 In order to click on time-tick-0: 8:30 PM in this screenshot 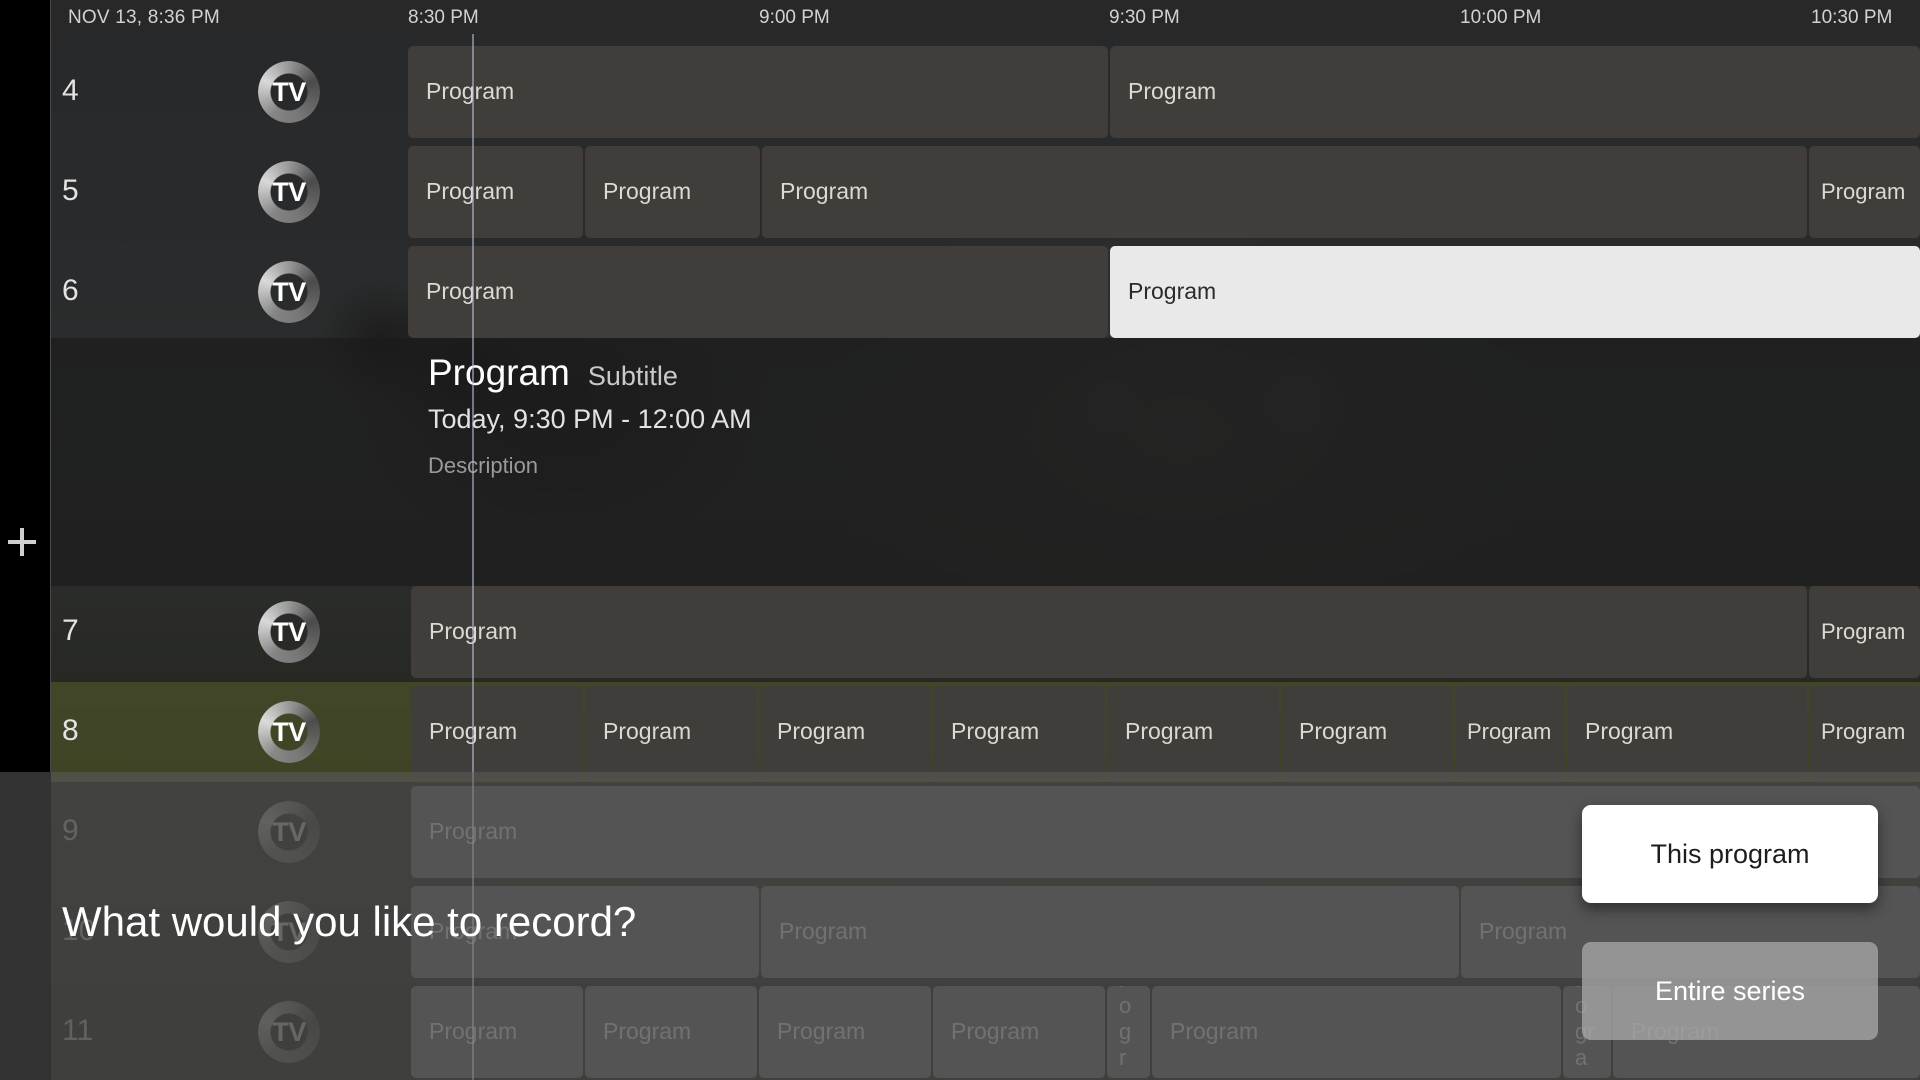, I will do `click(443, 17)`.